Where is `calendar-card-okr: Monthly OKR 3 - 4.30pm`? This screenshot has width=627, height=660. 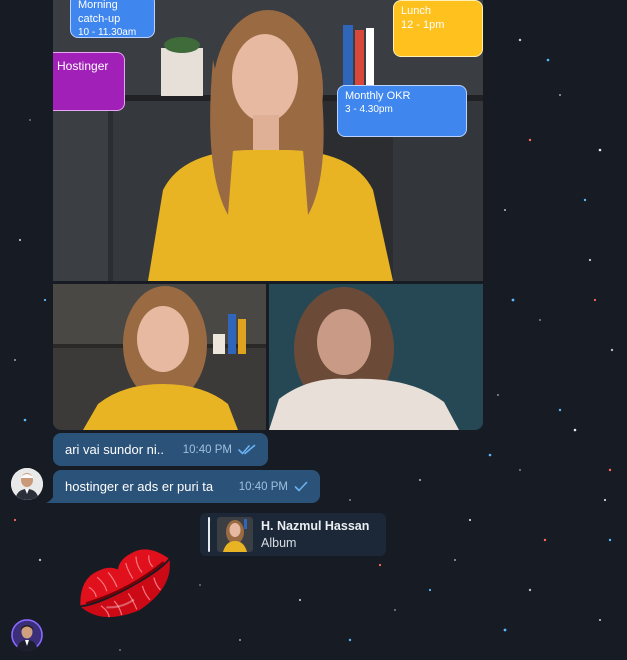 calendar-card-okr: Monthly OKR 3 - 4.30pm is located at coordinates (402, 111).